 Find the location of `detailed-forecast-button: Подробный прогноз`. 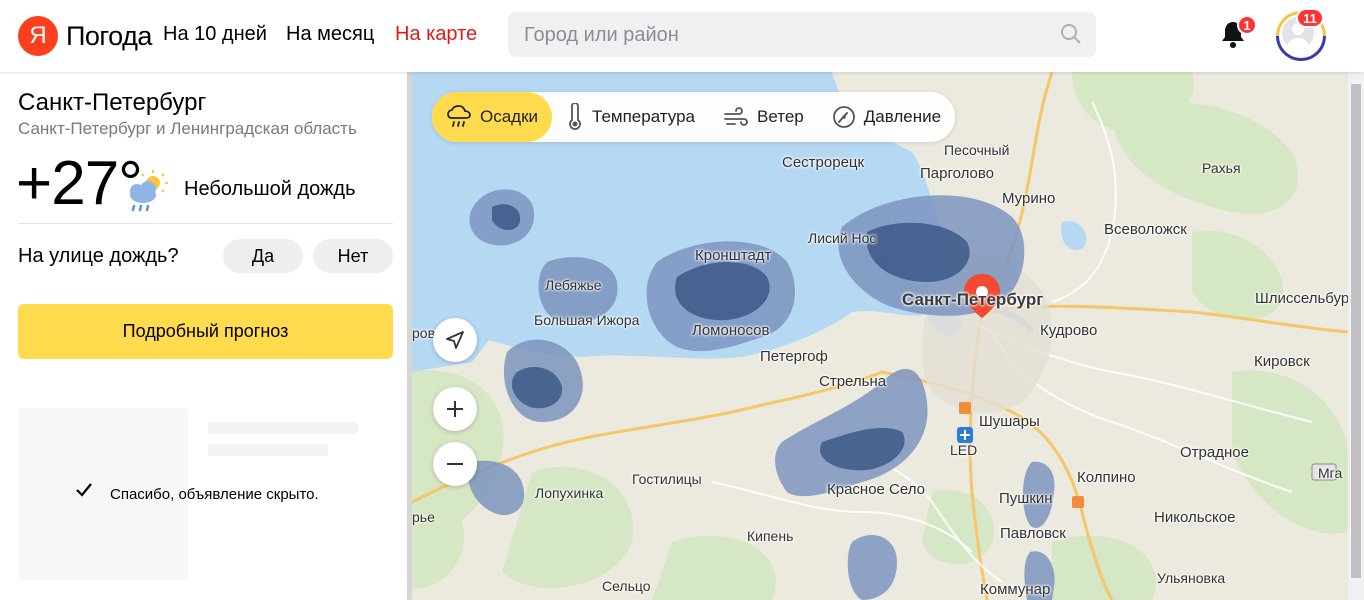

detailed-forecast-button: Подробный прогноз is located at coordinates (205, 331).